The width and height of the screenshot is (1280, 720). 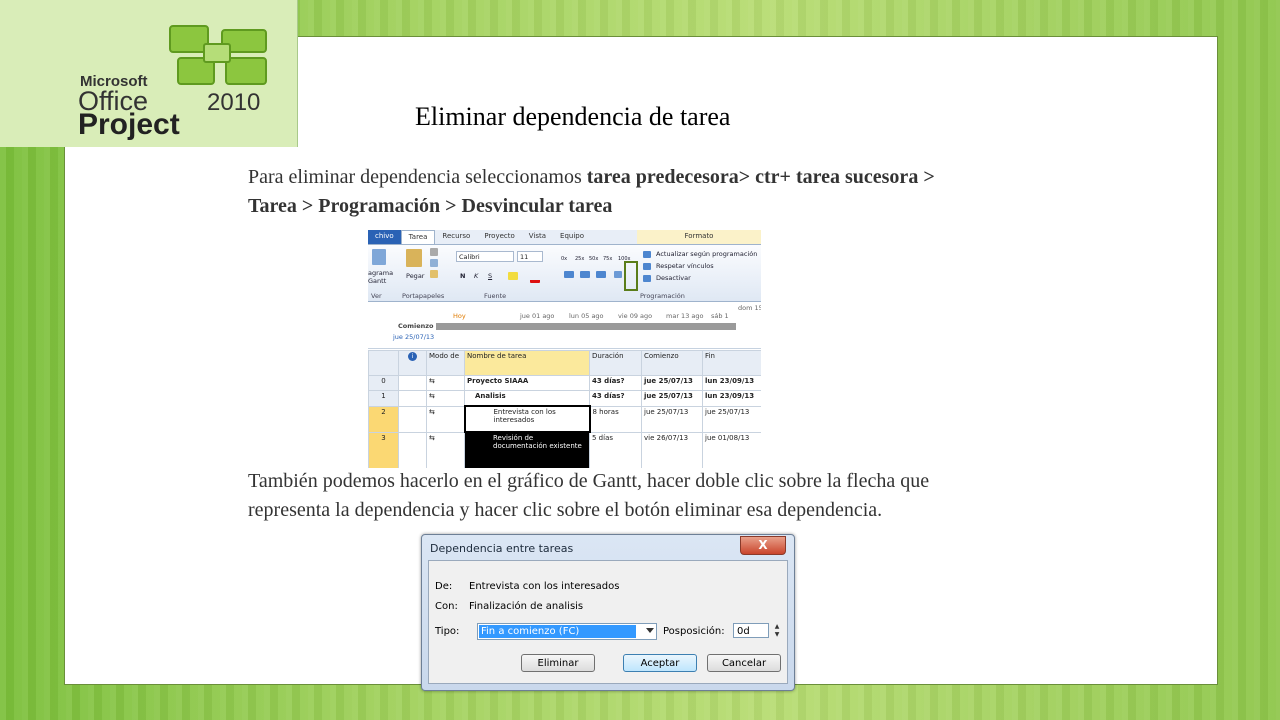 I want to click on group-programacion: Programación, so click(x=662, y=296).